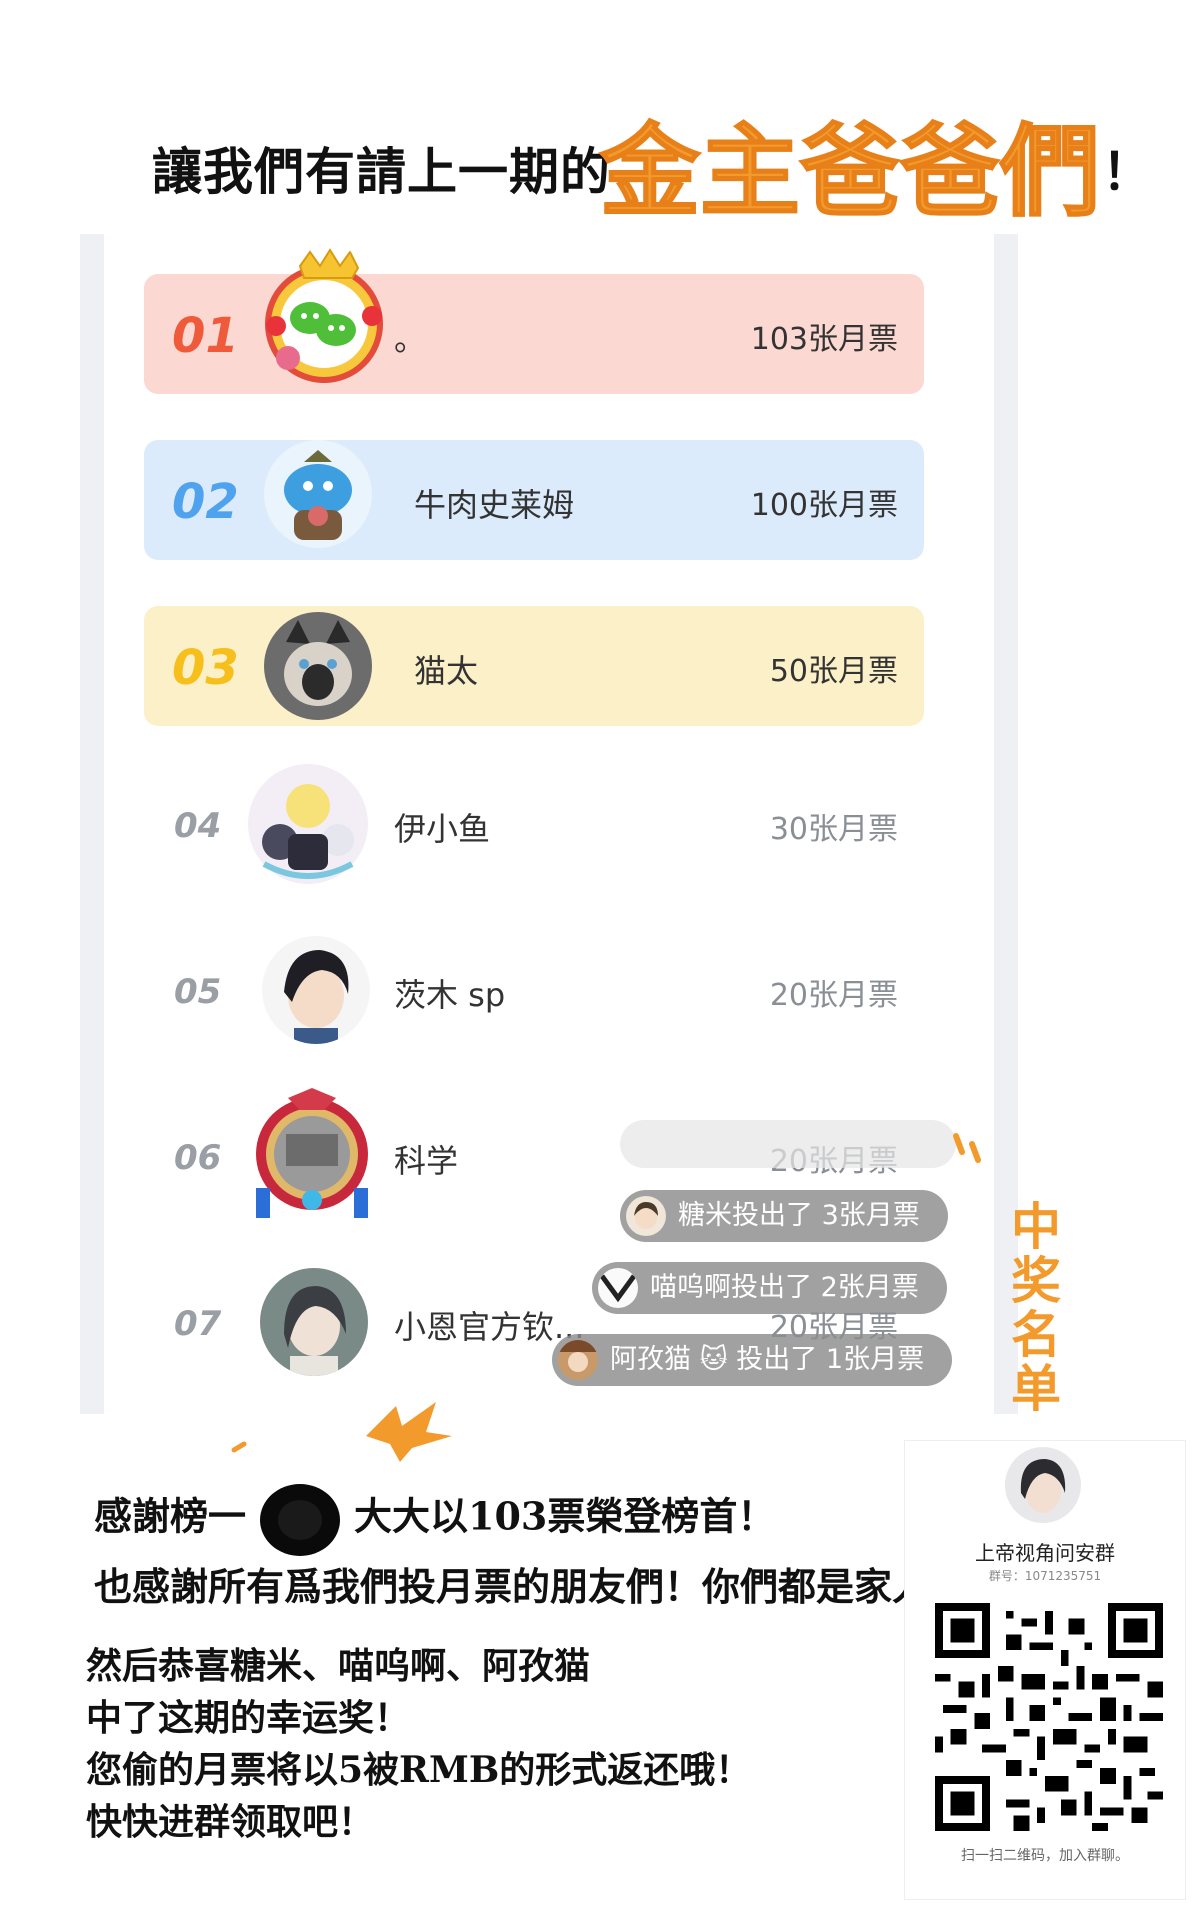 This screenshot has height=1906, width=1200. Describe the element at coordinates (1036, 1389) in the screenshot. I see `side-char: 单` at that location.